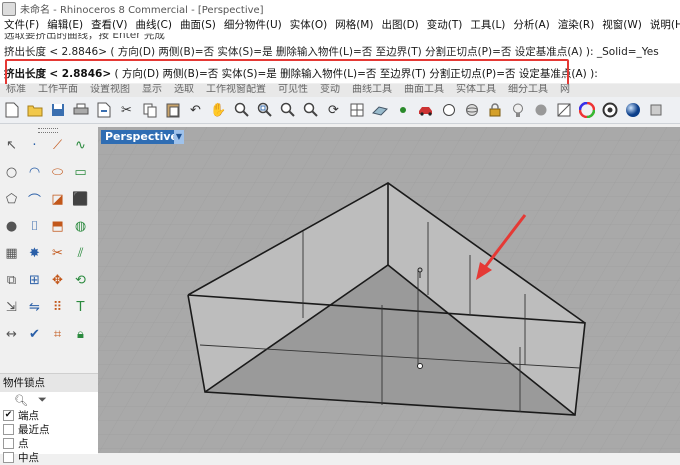 The height and width of the screenshot is (465, 680). I want to click on material-icon, so click(564, 110).